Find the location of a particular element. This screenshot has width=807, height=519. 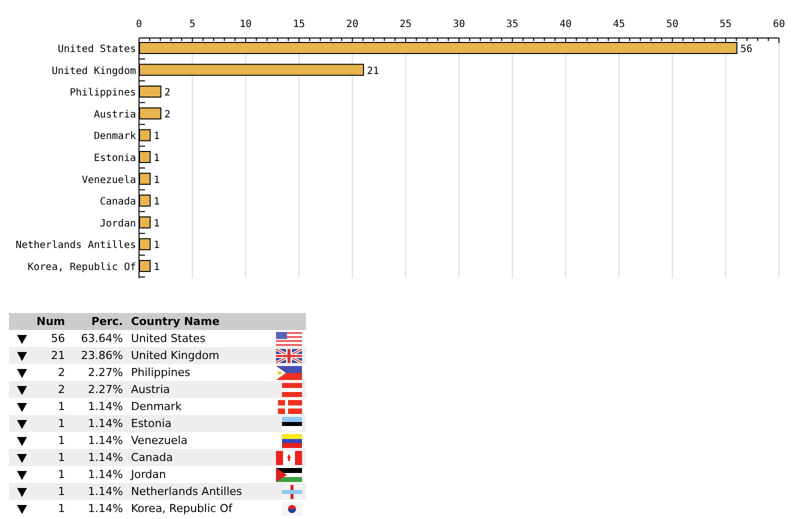

category-label: Venezuela is located at coordinates (109, 180).